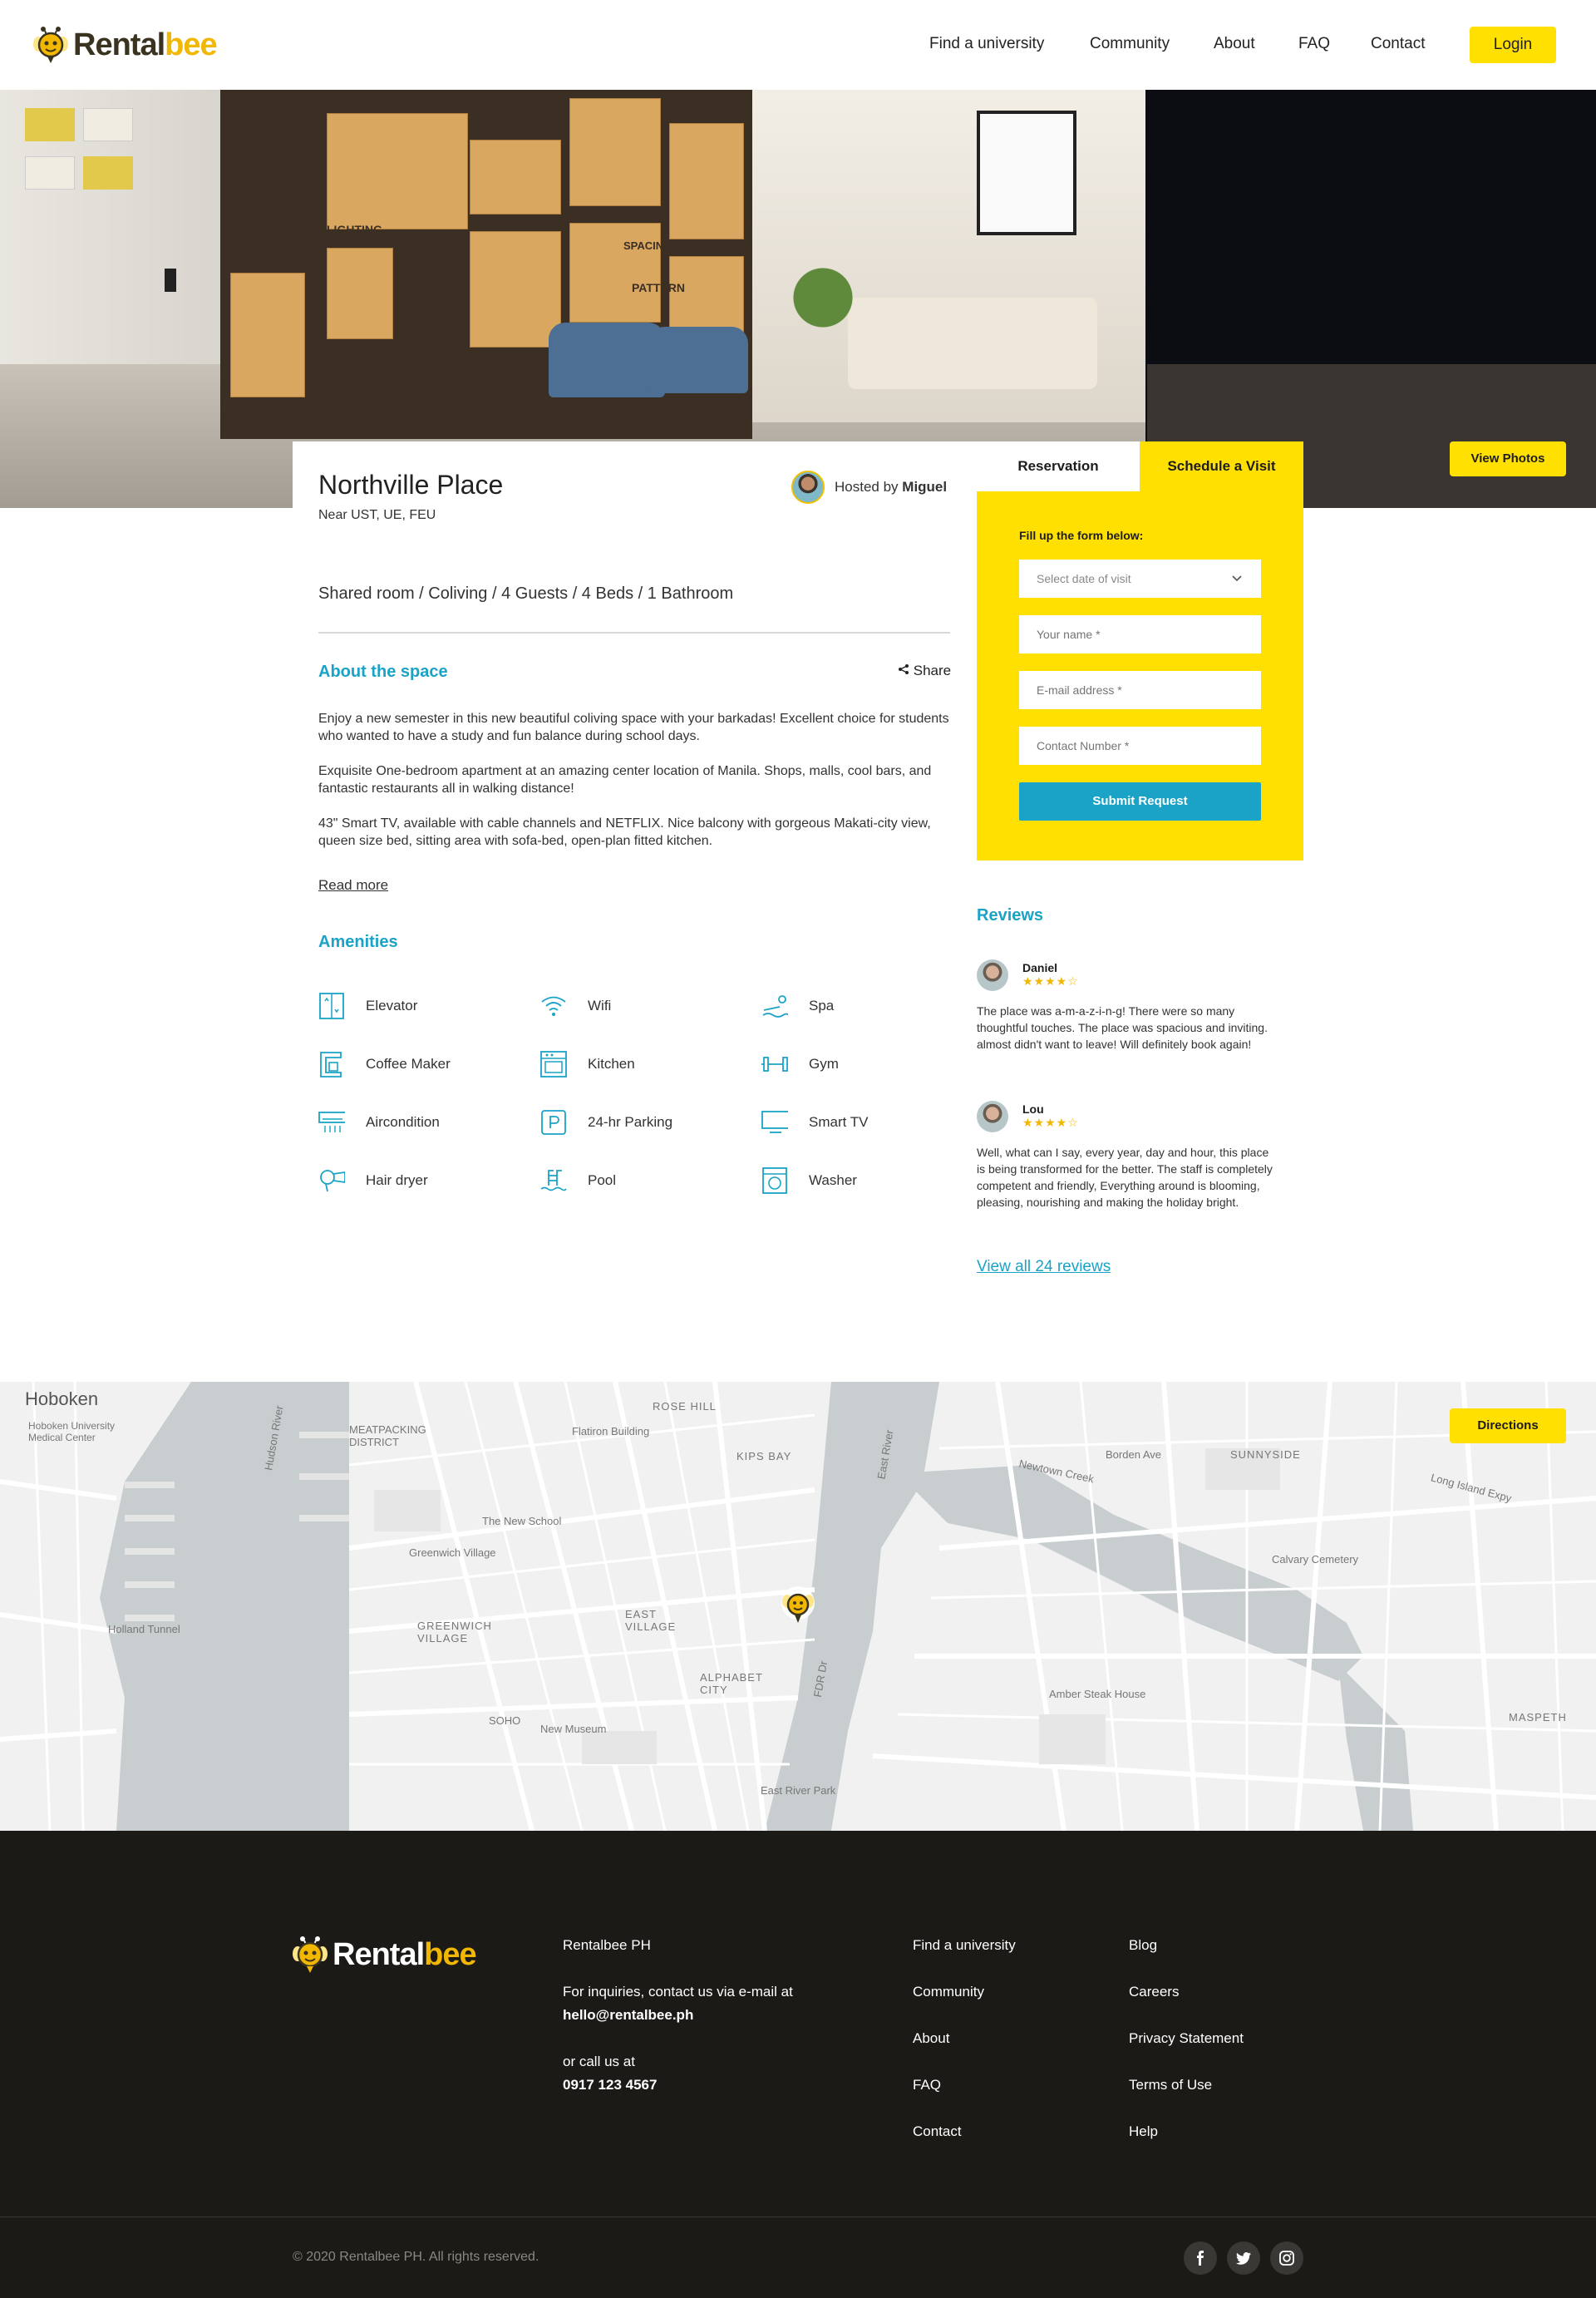 This screenshot has width=1596, height=2298. What do you see at coordinates (1314, 44) in the screenshot?
I see `nav-faq: FAQ` at bounding box center [1314, 44].